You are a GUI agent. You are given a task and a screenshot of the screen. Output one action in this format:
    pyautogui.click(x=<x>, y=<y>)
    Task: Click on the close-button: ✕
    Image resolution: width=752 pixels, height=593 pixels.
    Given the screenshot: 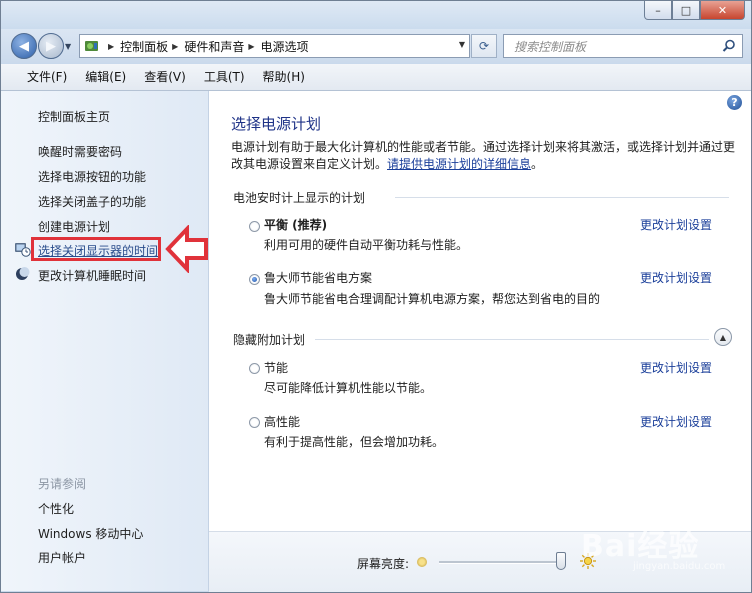 What is the action you would take?
    pyautogui.click(x=722, y=10)
    